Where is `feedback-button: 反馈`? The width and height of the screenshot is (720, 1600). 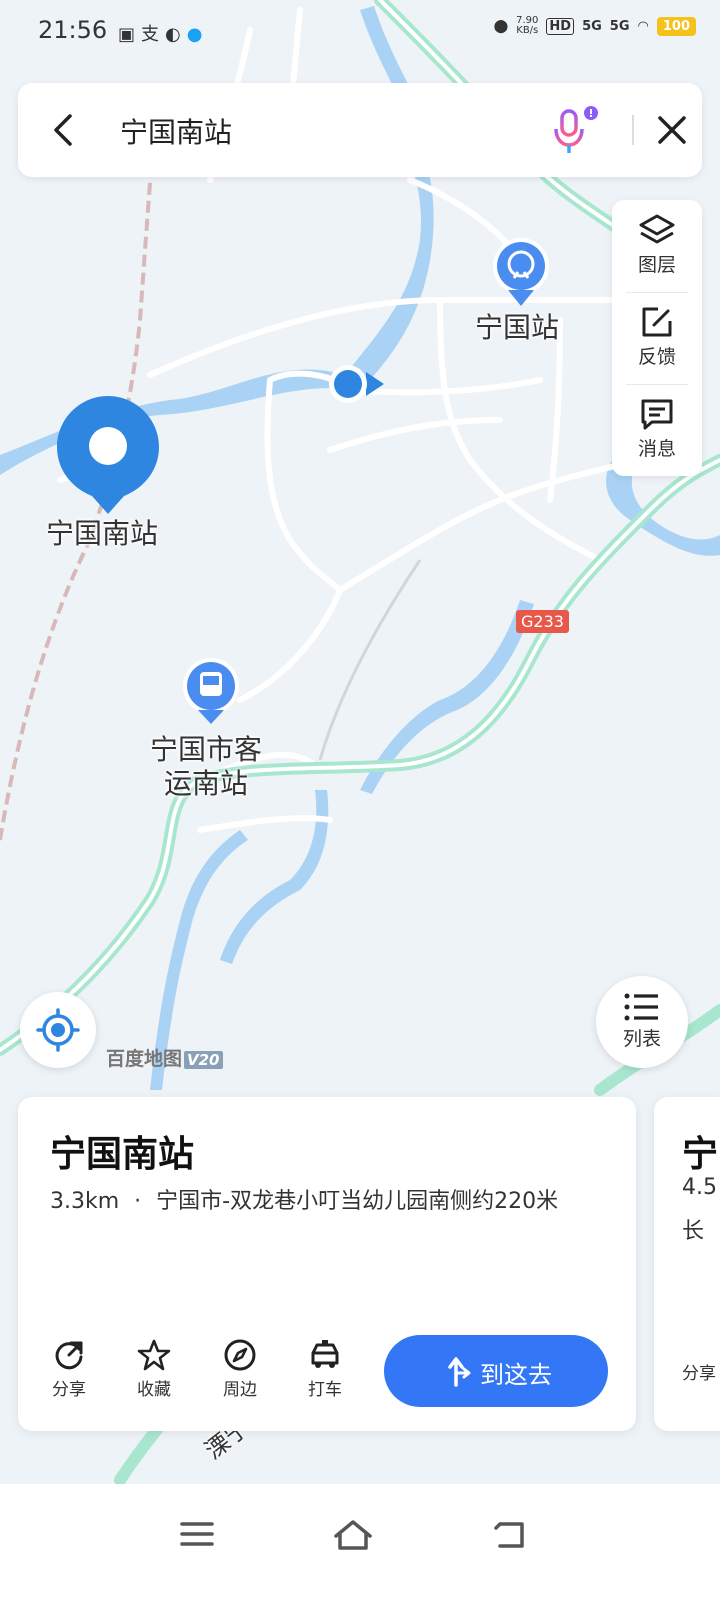
feedback-button: 反馈 is located at coordinates (657, 338).